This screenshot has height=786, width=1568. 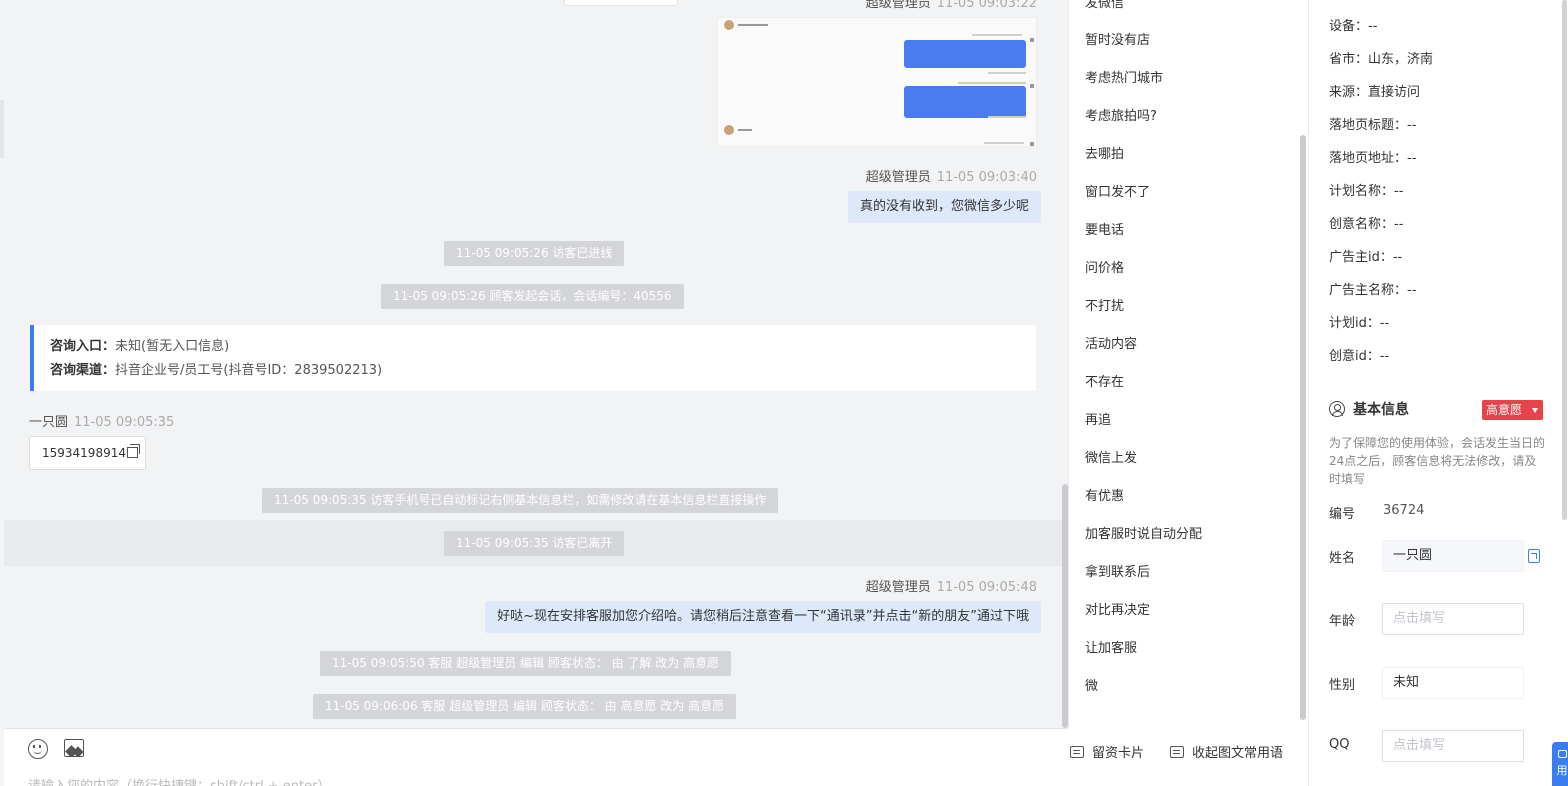 I want to click on caret-down-icon, so click(x=1535, y=410).